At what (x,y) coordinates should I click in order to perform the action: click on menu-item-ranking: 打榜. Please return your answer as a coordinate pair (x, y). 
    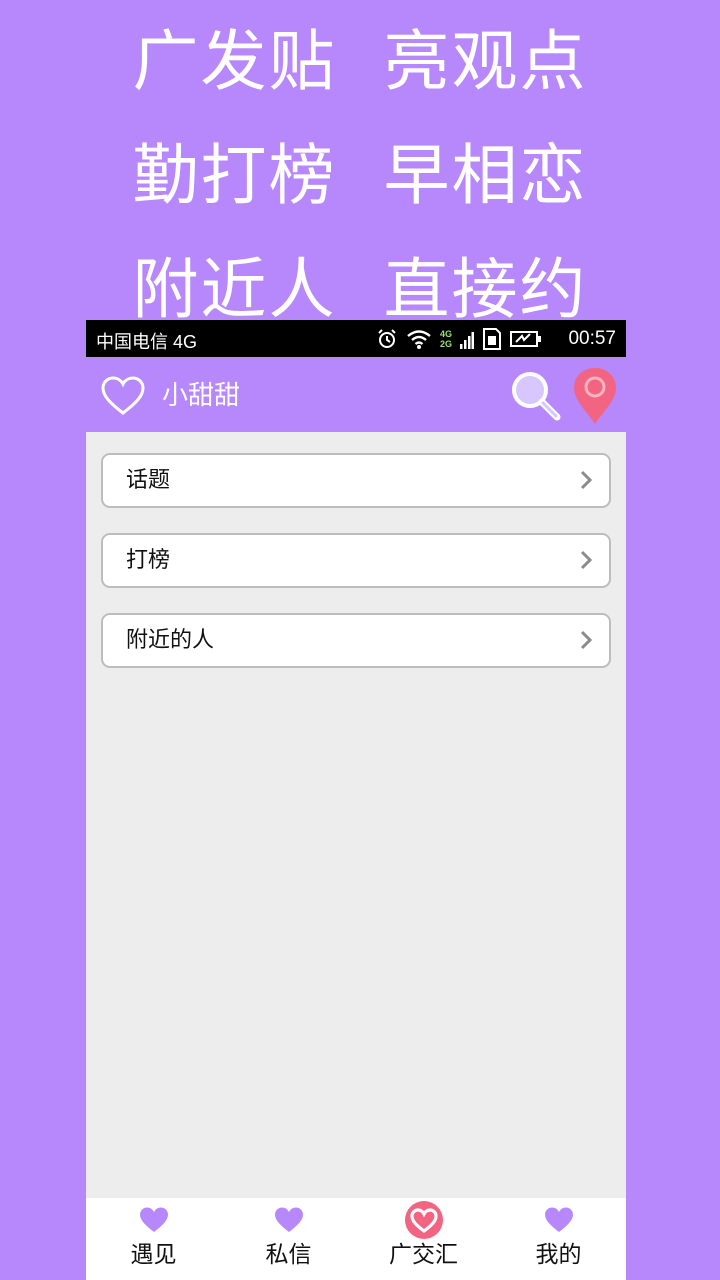
    Looking at the image, I should click on (356, 560).